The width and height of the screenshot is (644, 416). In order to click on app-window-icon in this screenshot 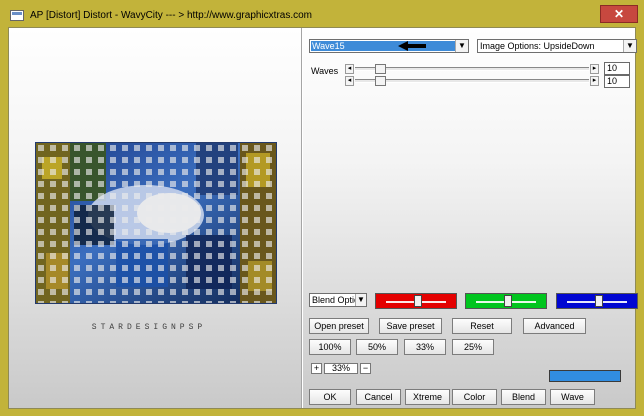, I will do `click(17, 15)`.